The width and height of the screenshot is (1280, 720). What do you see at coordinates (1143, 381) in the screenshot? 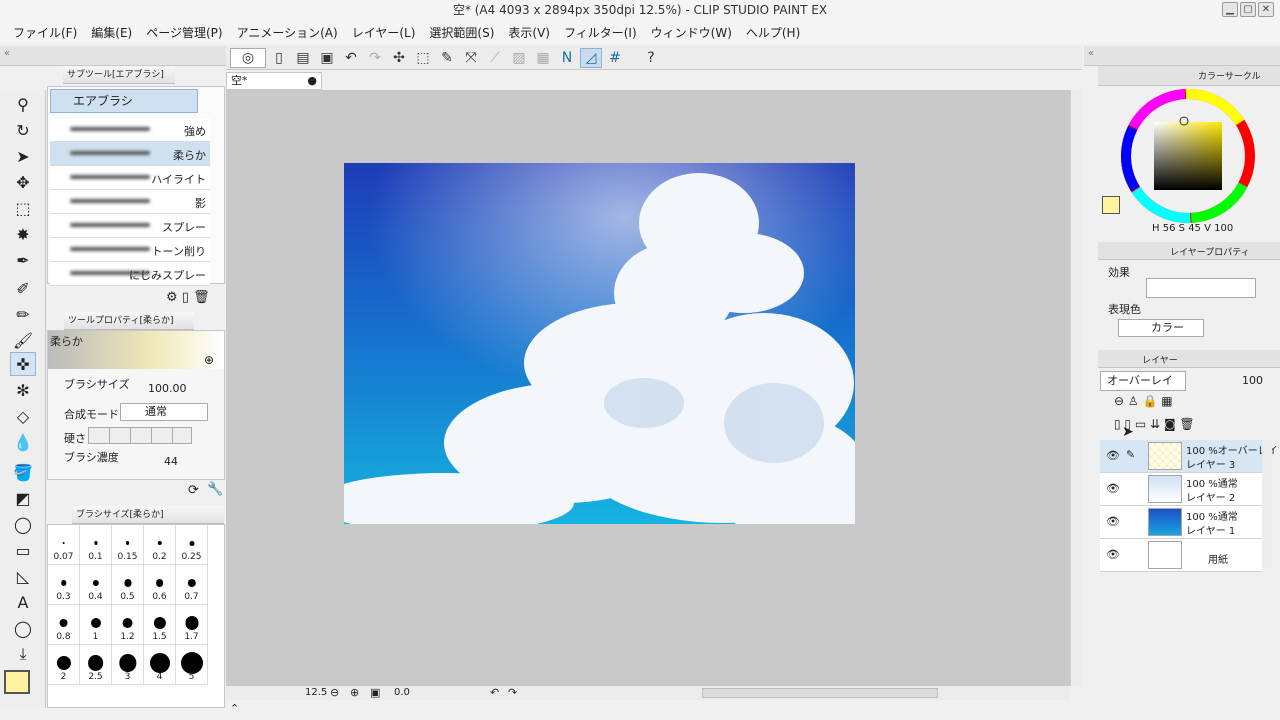
I see `layer-blend-select: オーバーレイ` at bounding box center [1143, 381].